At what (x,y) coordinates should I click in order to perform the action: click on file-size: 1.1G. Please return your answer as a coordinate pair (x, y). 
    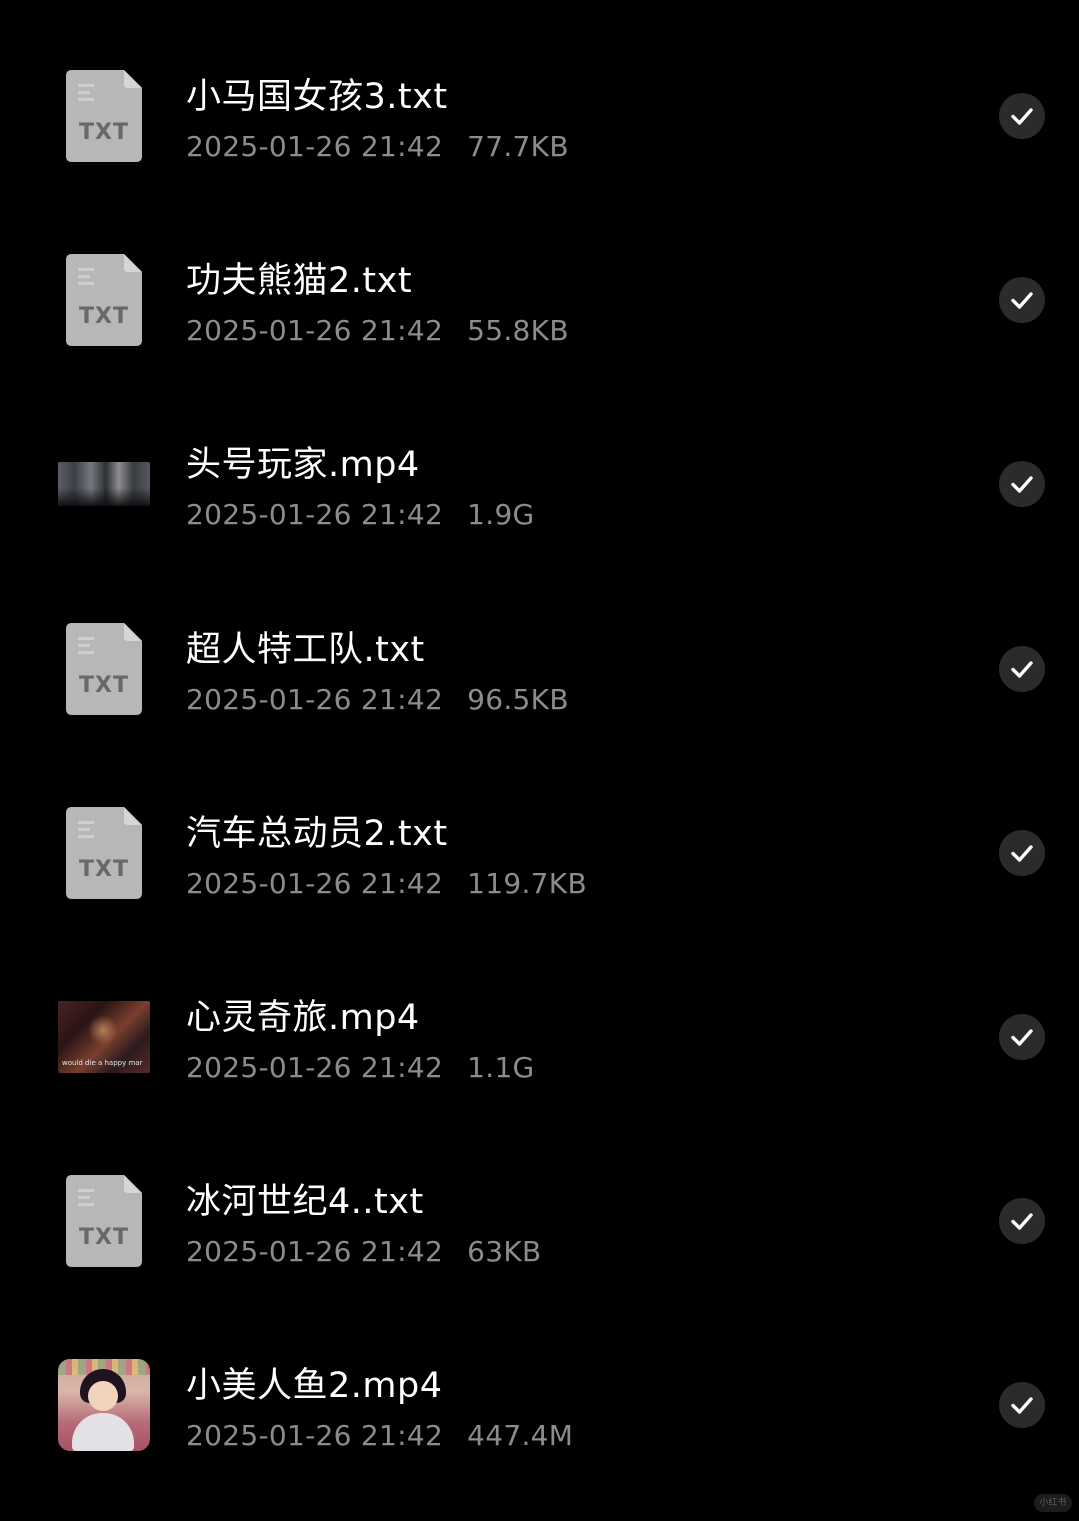
    Looking at the image, I should click on (501, 1067).